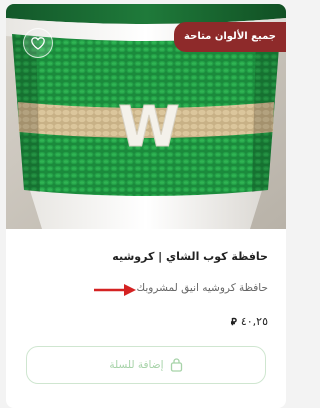 The width and height of the screenshot is (320, 408). Describe the element at coordinates (176, 365) in the screenshot. I see `shopping-bag-icon` at that location.